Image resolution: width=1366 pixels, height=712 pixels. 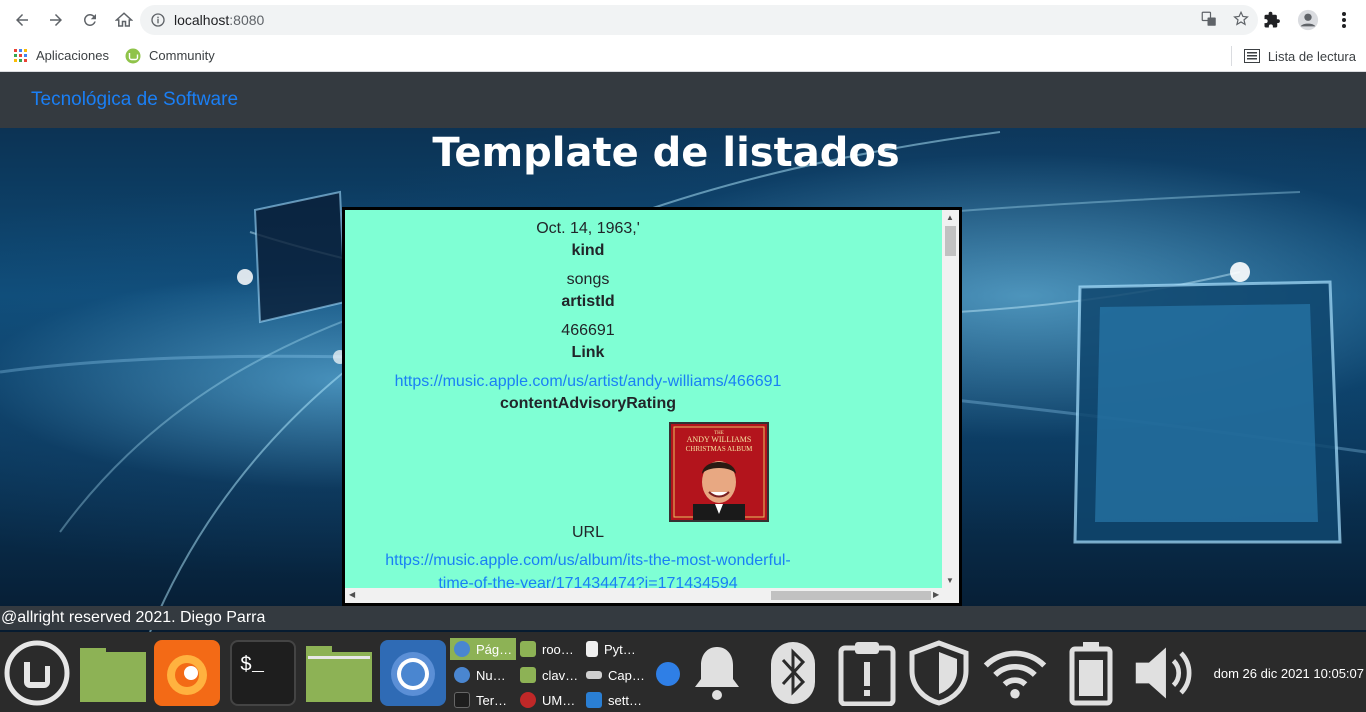 I want to click on album-art: THE ANDY WILLIAMS CHRISTMAS ALBUM, so click(x=719, y=472).